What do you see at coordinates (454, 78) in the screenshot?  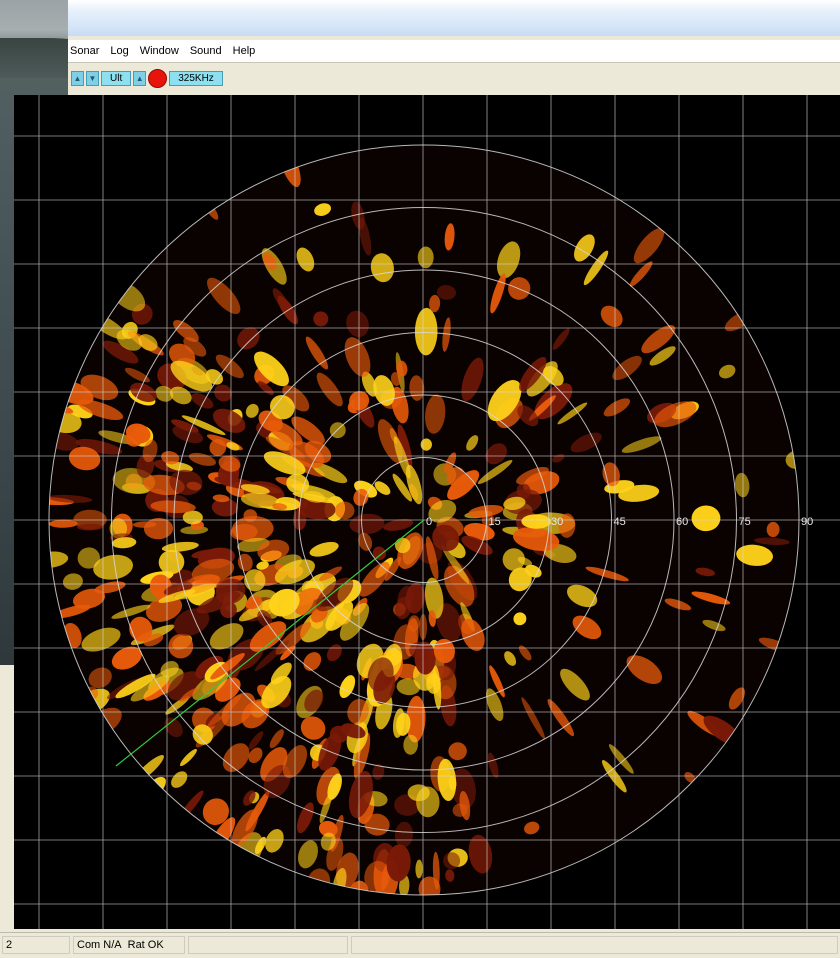 I see `toolbar: ▲ ▼ Ult ▲ 325KHz` at bounding box center [454, 78].